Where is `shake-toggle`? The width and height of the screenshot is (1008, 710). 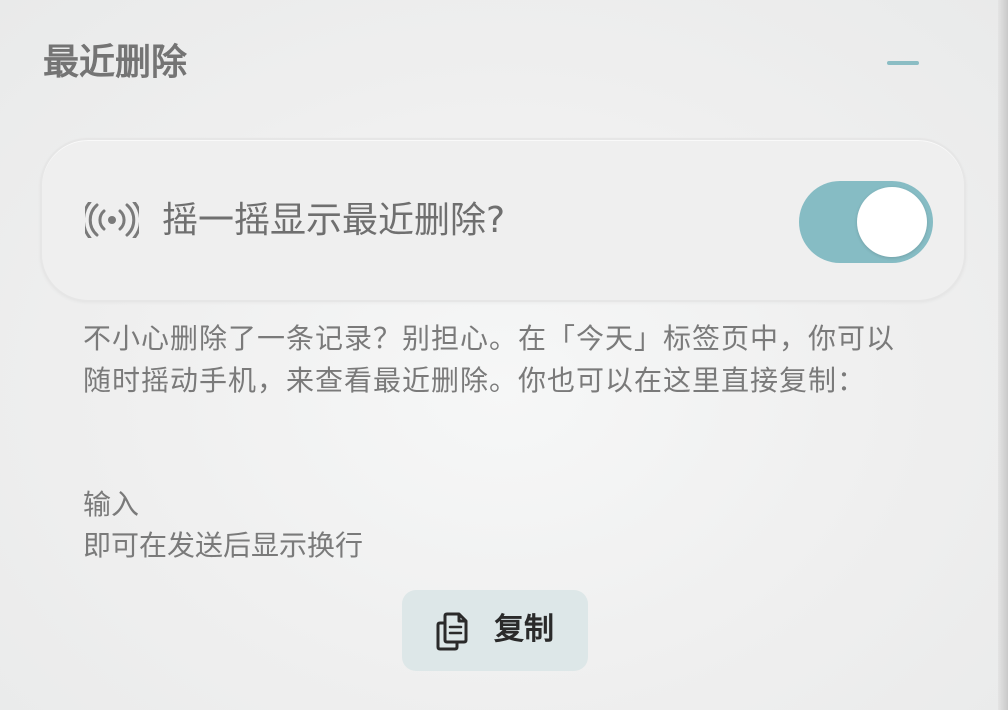
shake-toggle is located at coordinates (866, 222).